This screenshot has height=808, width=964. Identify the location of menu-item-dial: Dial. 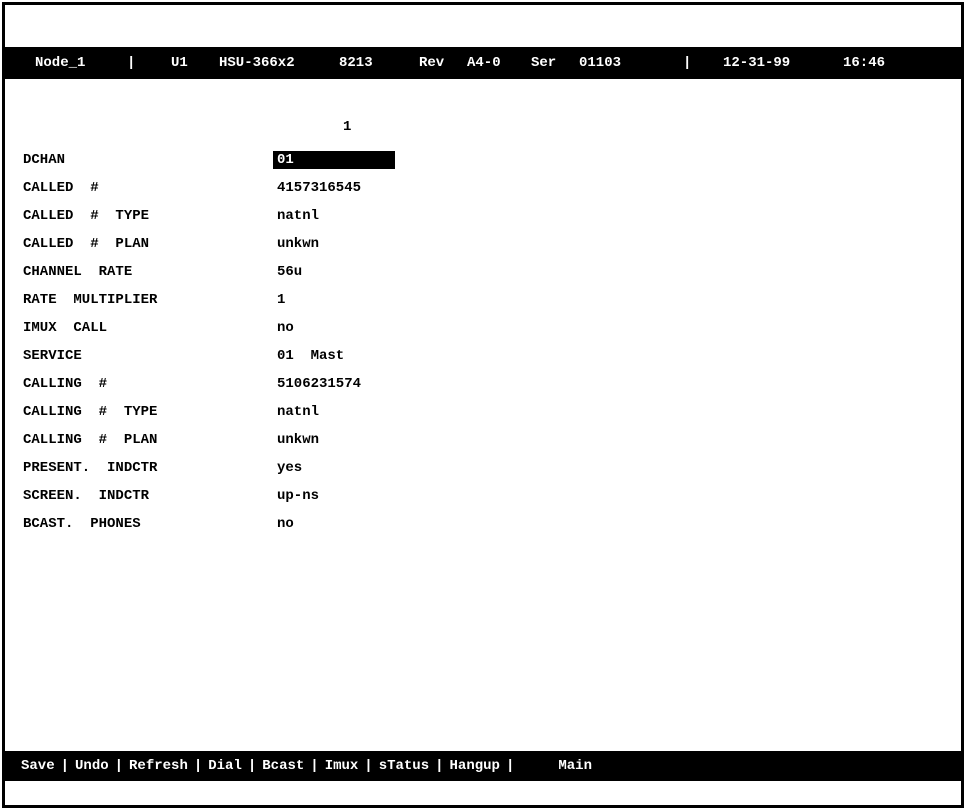
(225, 766).